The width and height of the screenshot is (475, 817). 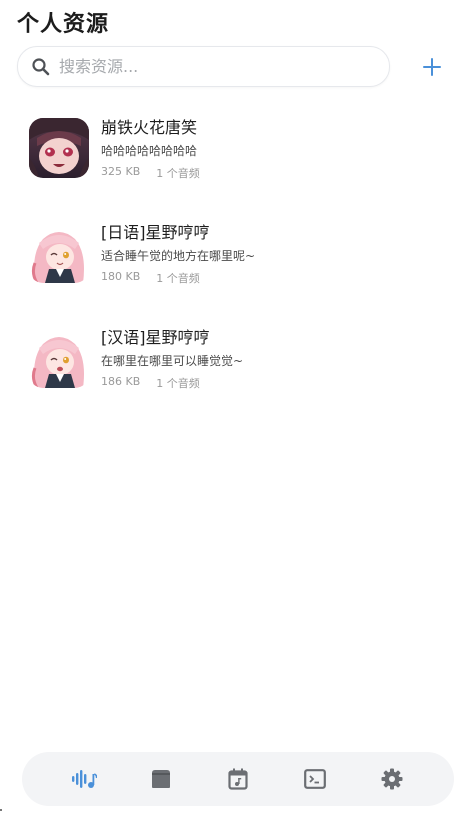 What do you see at coordinates (172, 361) in the screenshot?
I see `resource-description: 在哪里在哪里可以睡觉觉~` at bounding box center [172, 361].